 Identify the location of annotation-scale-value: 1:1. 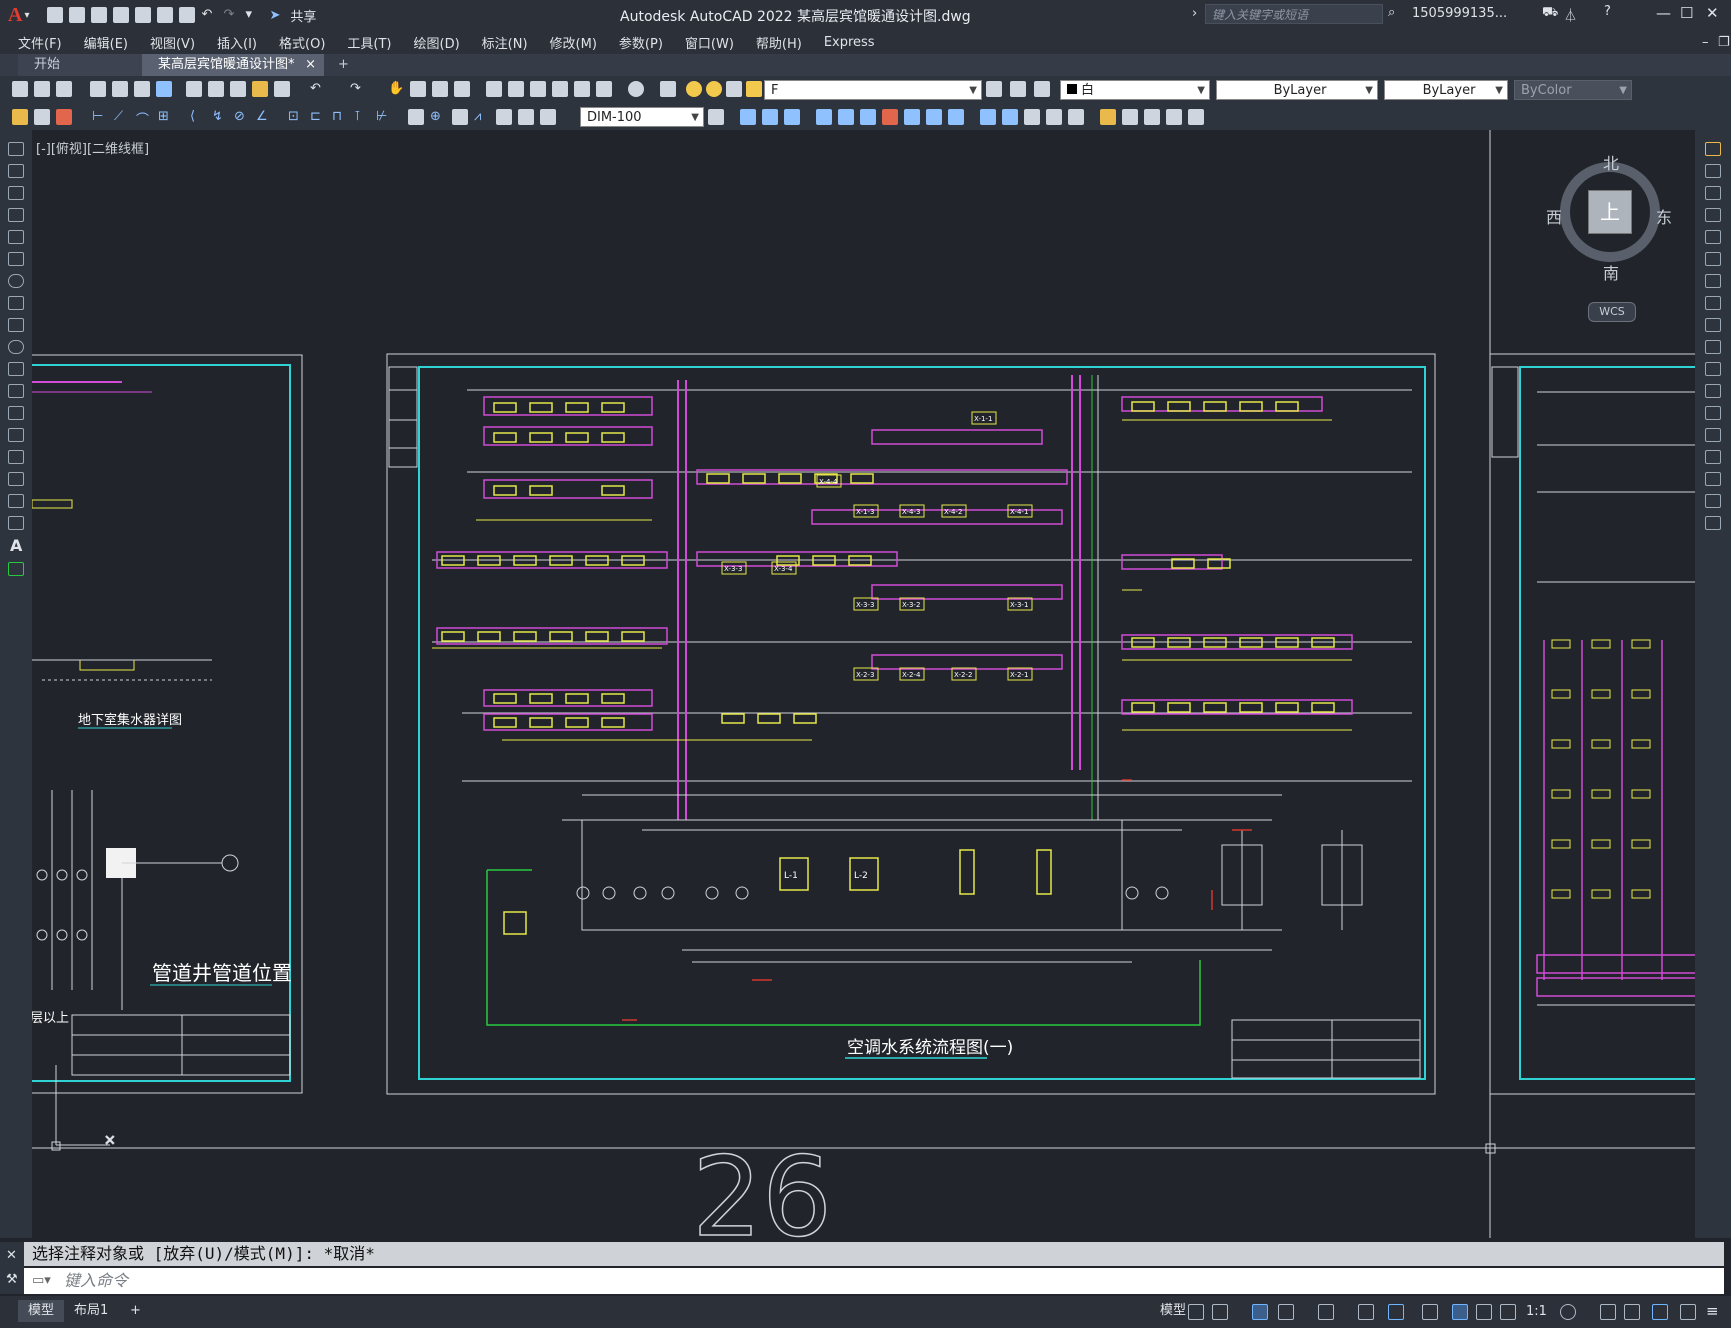
(1536, 1311).